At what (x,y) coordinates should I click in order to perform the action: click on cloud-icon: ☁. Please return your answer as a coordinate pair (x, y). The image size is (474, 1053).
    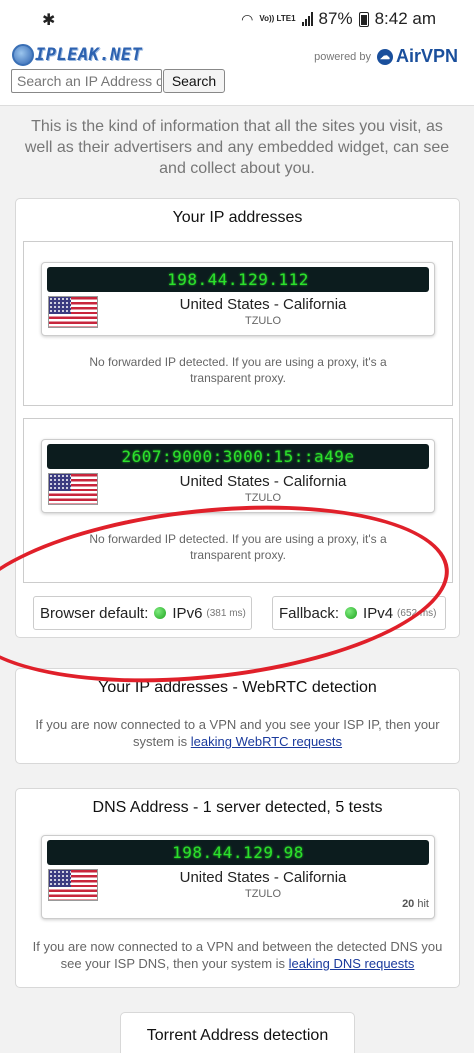
    Looking at the image, I should click on (384, 56).